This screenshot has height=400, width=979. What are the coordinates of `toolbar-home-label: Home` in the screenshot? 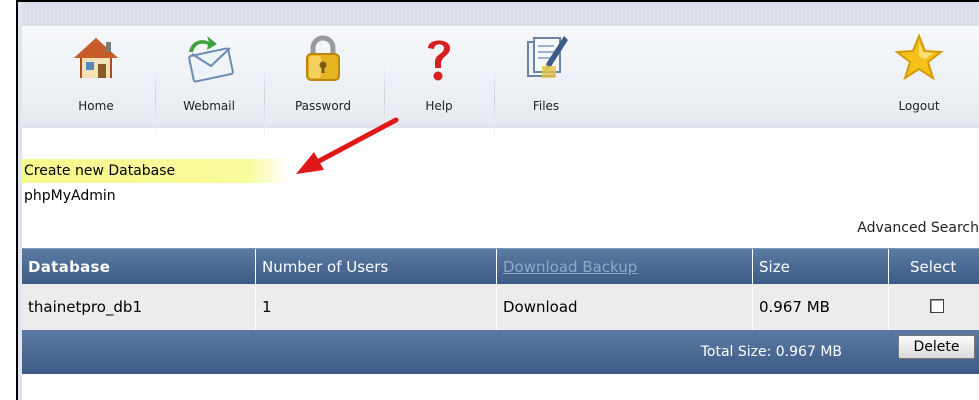 It's located at (96, 106).